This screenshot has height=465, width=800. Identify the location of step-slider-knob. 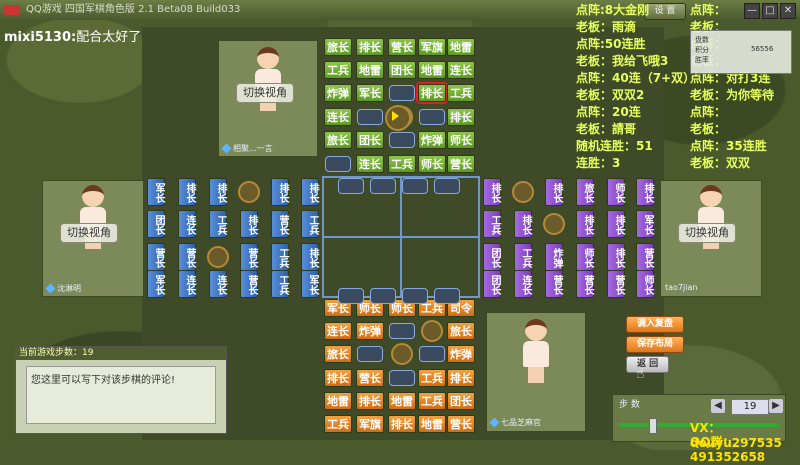
(653, 426).